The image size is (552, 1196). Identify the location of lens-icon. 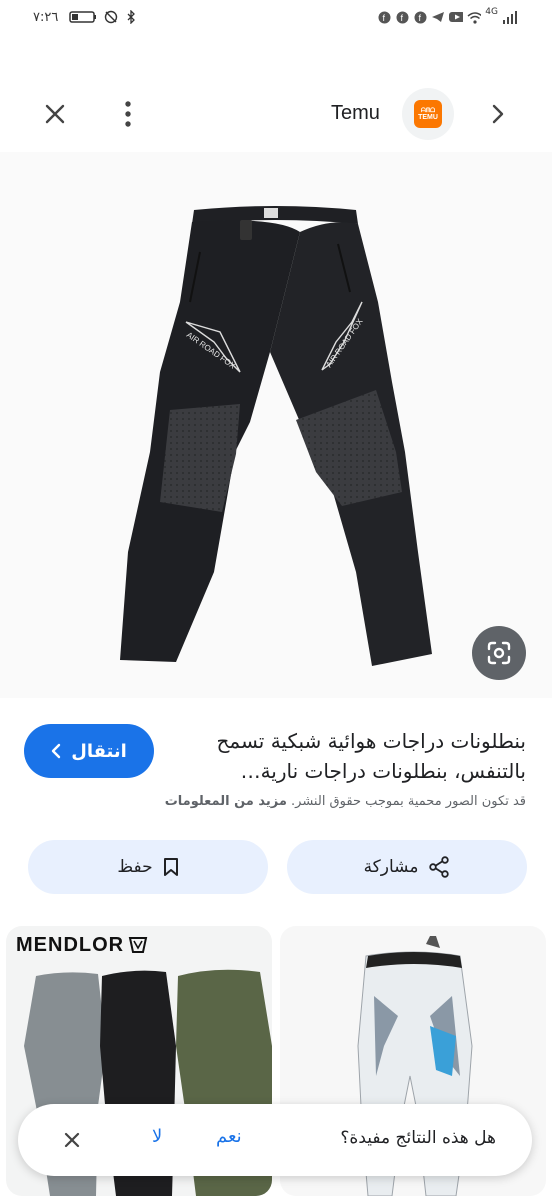
(499, 653).